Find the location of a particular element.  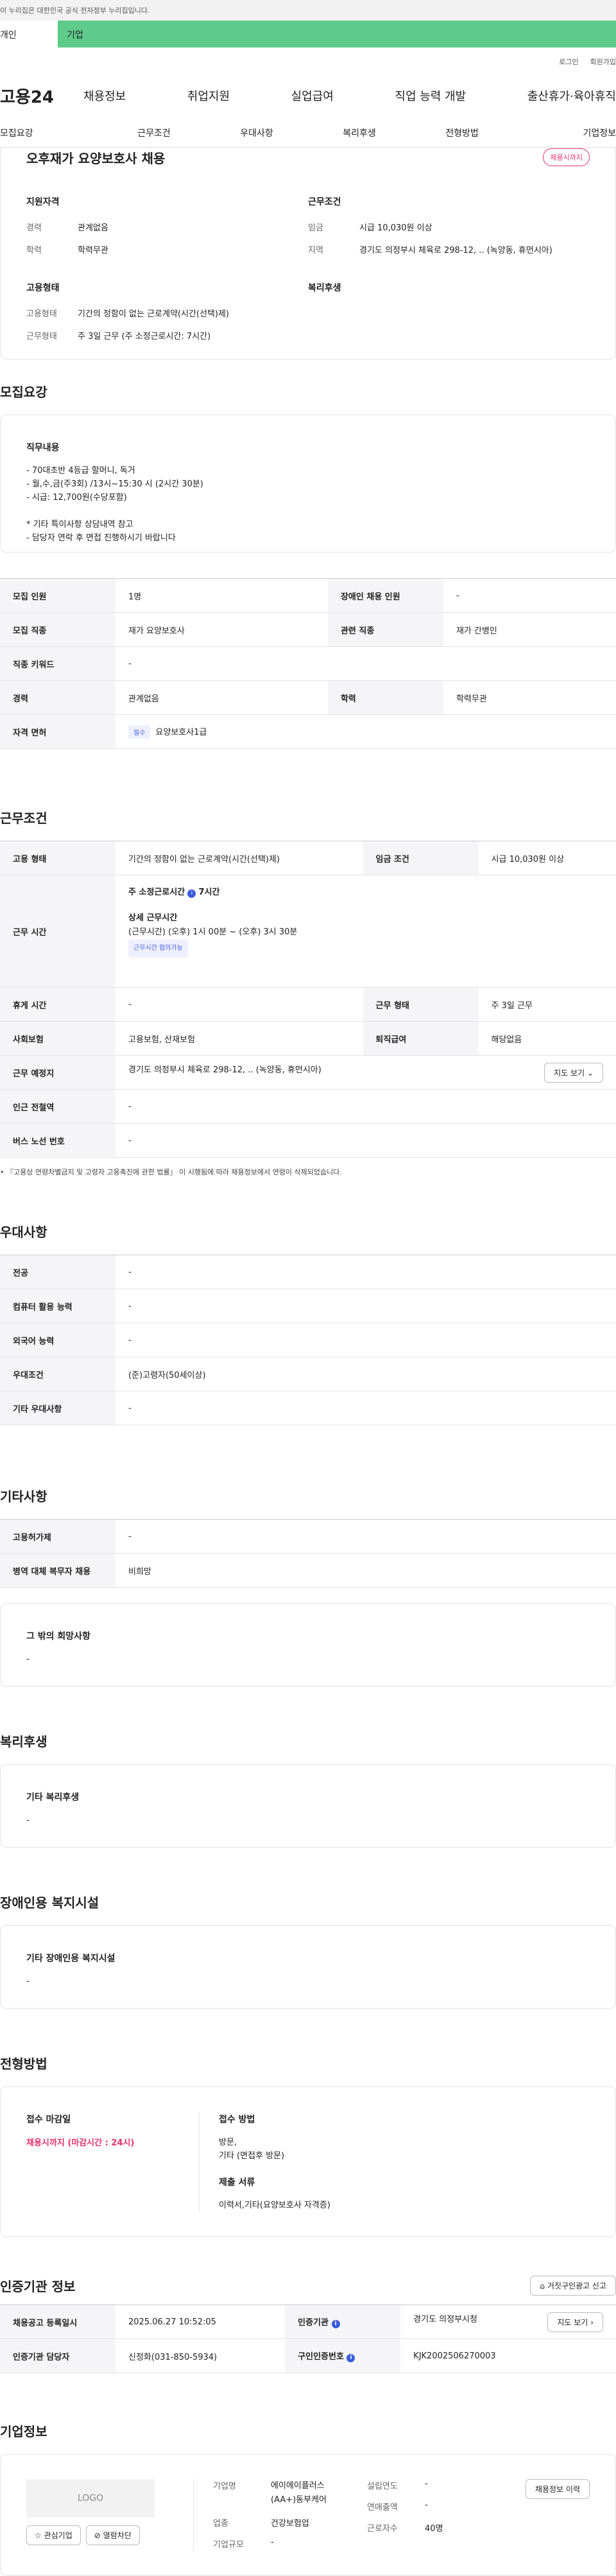

row-key: 임금 조건 is located at coordinates (421, 858).